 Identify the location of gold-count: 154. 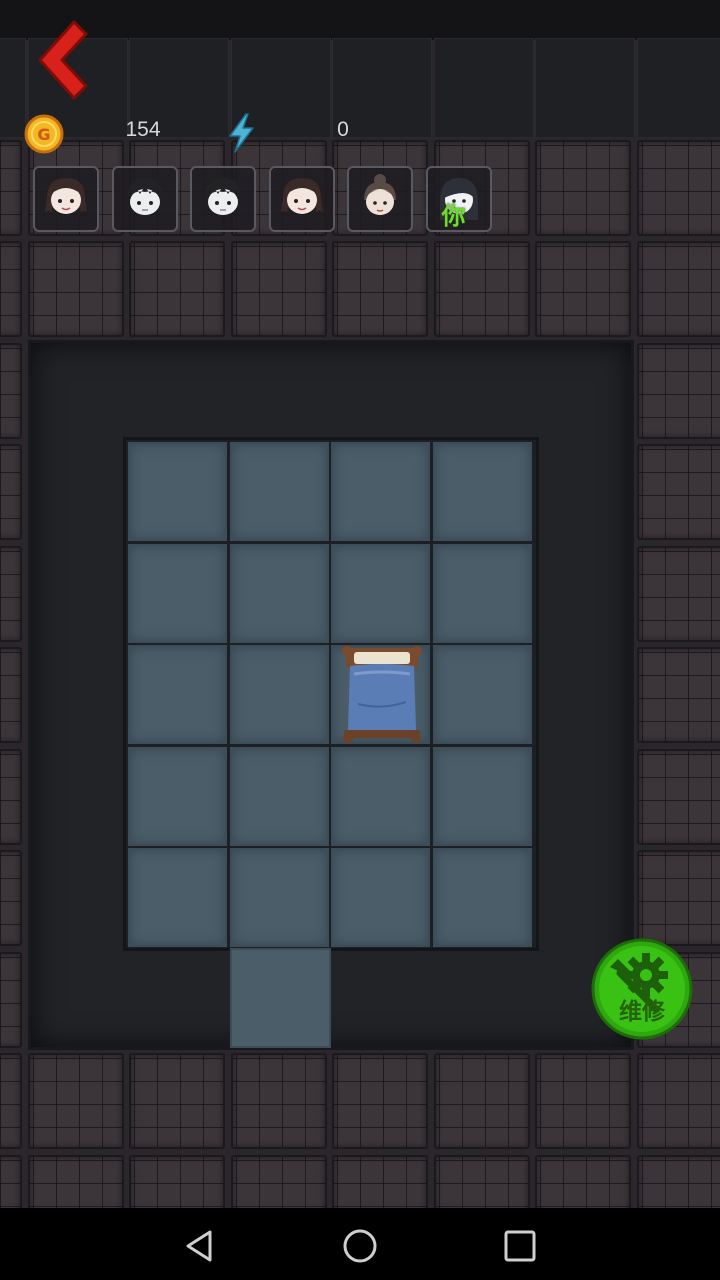
(143, 129).